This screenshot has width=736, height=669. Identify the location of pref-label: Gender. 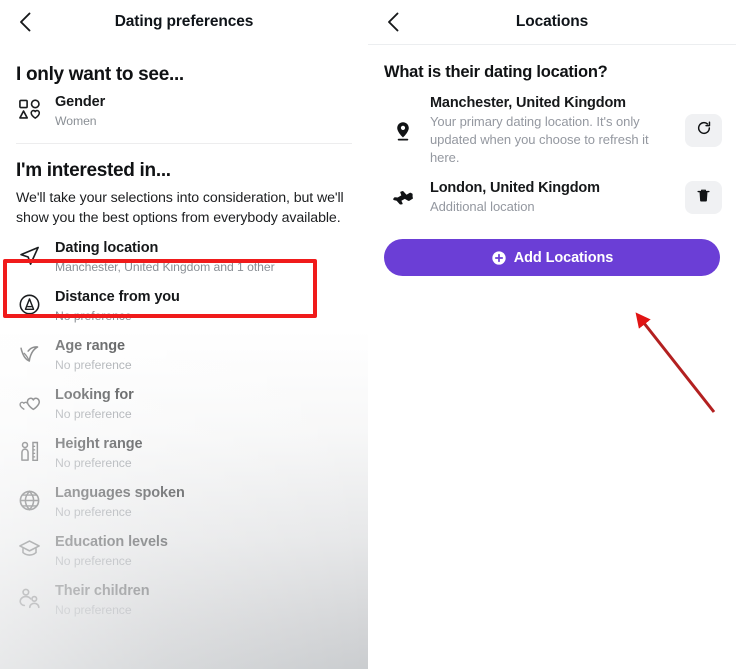
(80, 102).